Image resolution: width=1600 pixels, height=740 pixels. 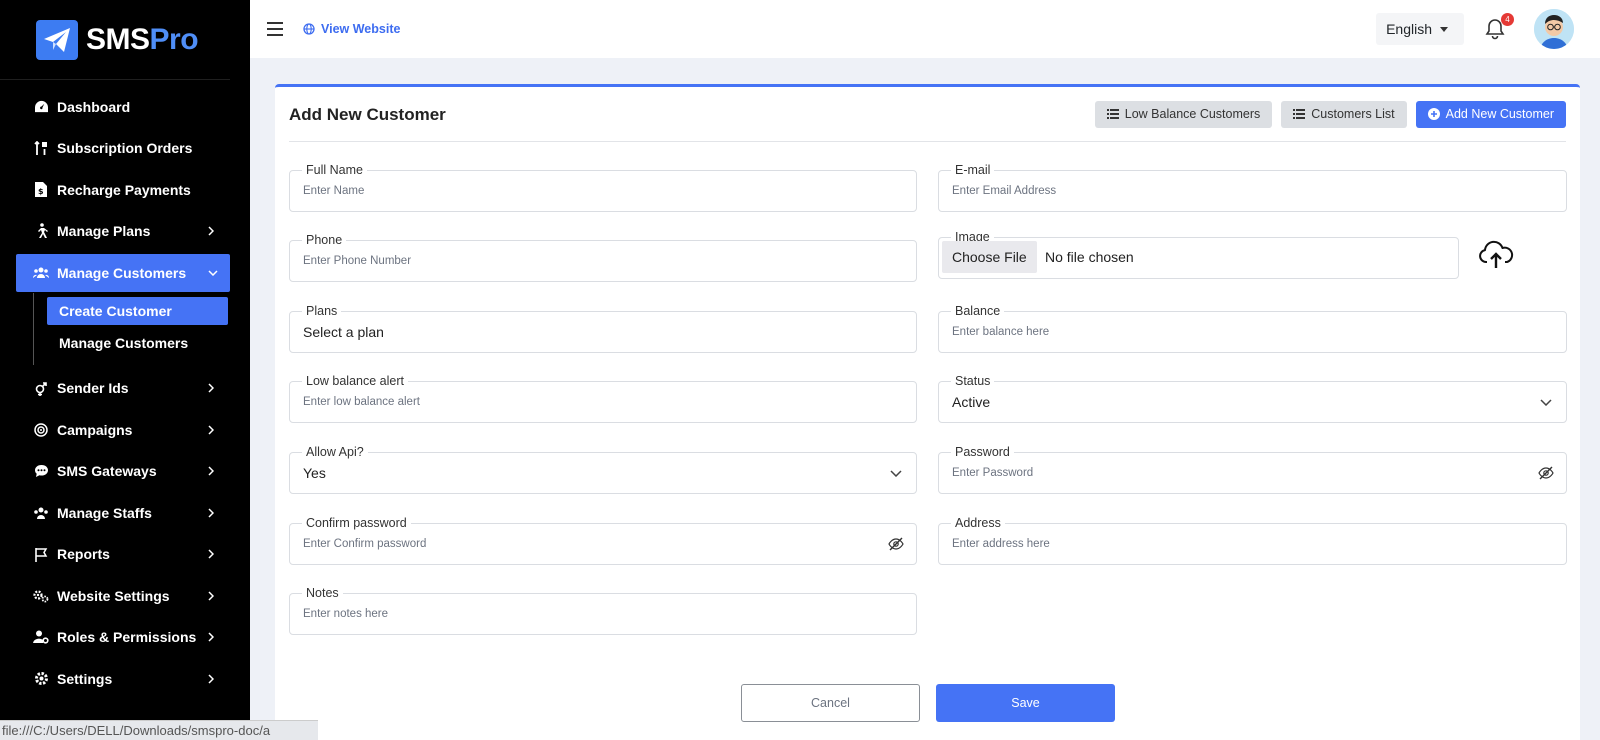 What do you see at coordinates (1252, 187) in the screenshot?
I see `email-field: E-mail Enter Email Address` at bounding box center [1252, 187].